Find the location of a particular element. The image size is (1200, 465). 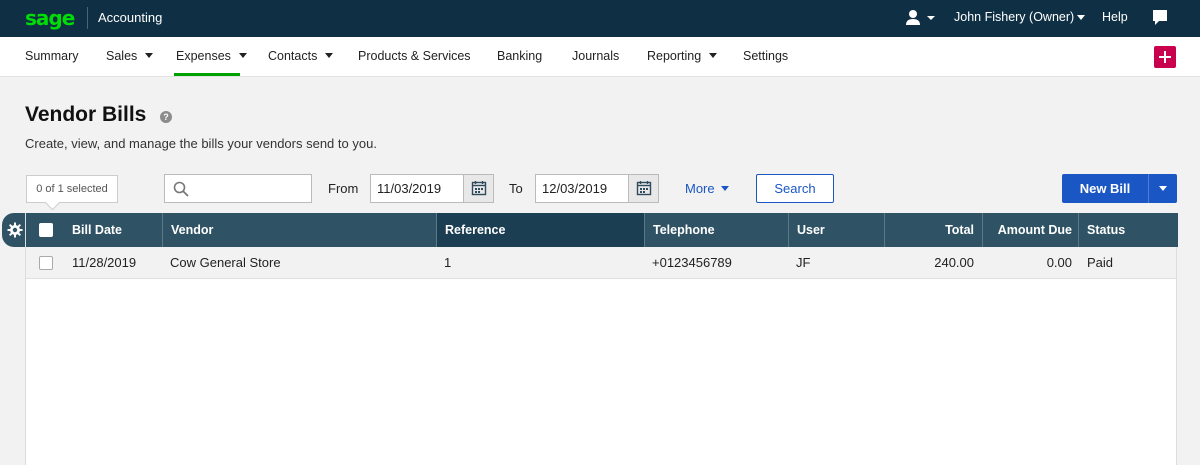

nav-reporting: Reporting is located at coordinates (682, 56).